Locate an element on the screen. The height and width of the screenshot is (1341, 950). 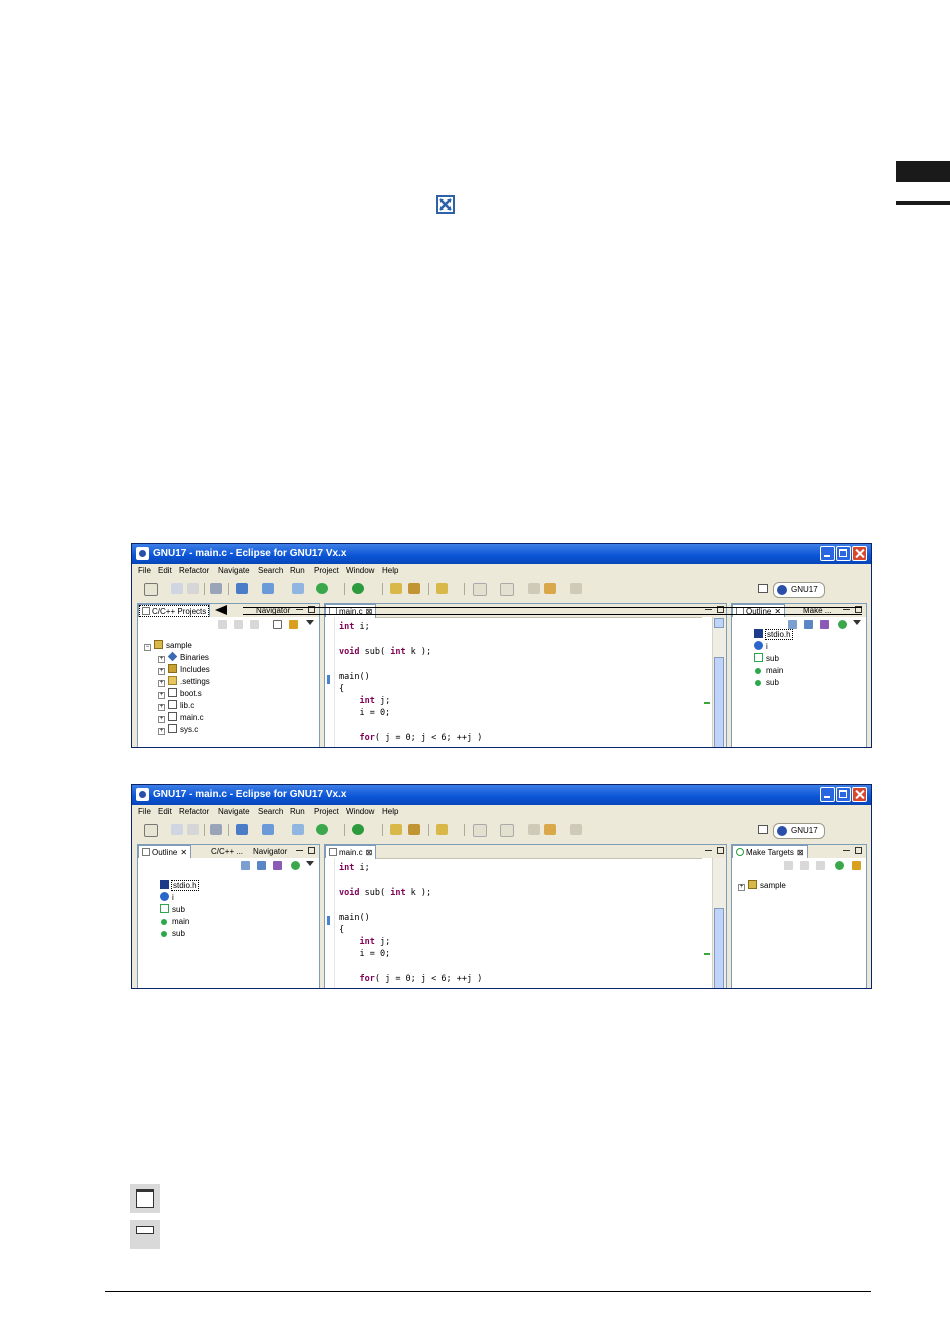
previous-annotation-icon is located at coordinates (507, 830).